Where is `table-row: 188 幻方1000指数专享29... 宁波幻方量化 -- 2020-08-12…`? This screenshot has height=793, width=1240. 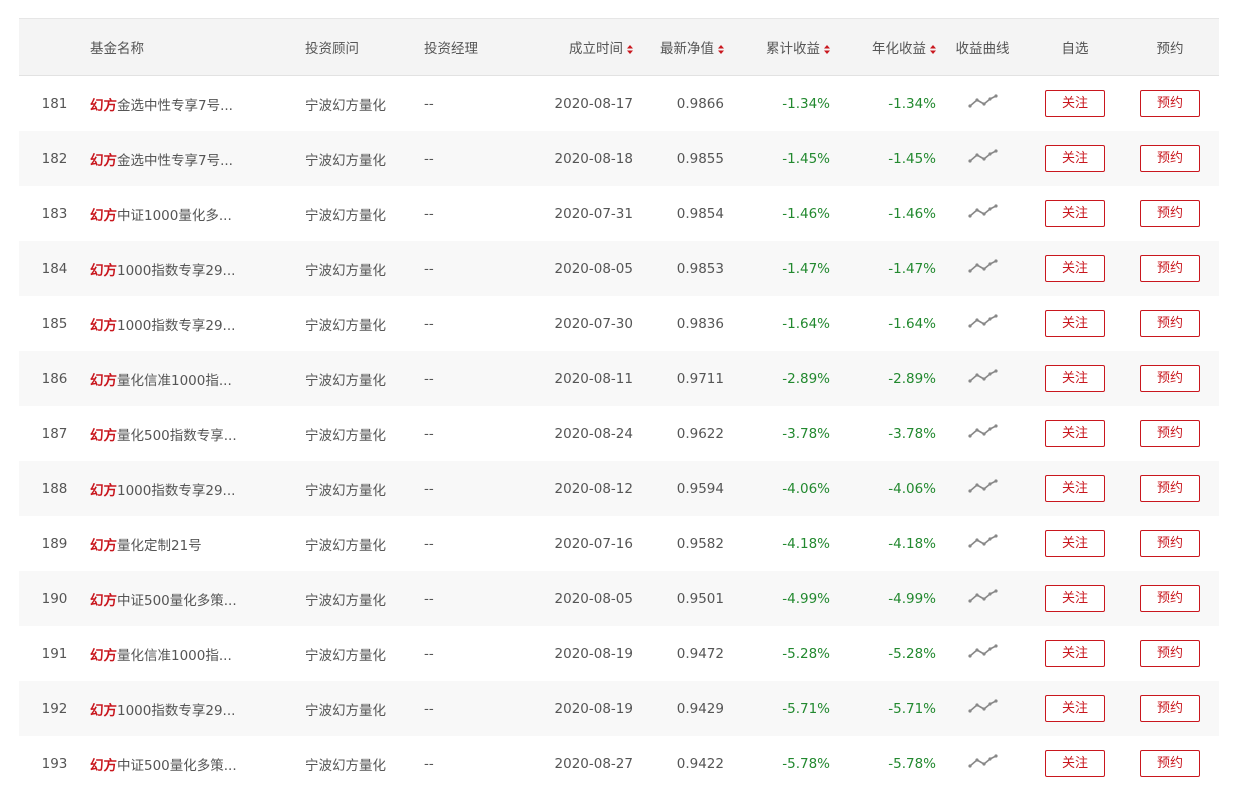 table-row: 188 幻方1000指数专享29... 宁波幻方量化 -- 2020-08-12… is located at coordinates (619, 488).